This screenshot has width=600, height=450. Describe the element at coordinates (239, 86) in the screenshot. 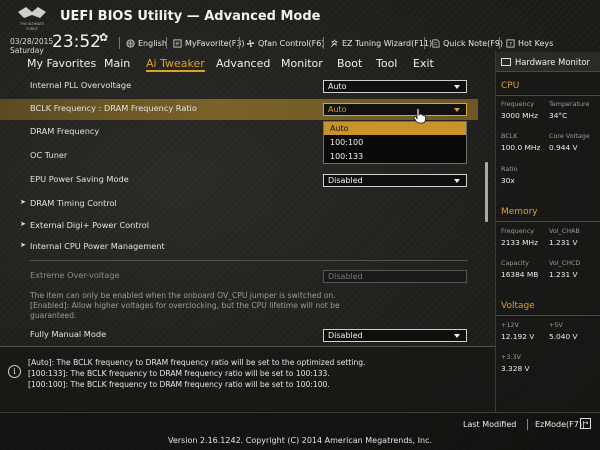

I see `setting-internal-pll: Internal PLL Overvoltage Auto` at that location.